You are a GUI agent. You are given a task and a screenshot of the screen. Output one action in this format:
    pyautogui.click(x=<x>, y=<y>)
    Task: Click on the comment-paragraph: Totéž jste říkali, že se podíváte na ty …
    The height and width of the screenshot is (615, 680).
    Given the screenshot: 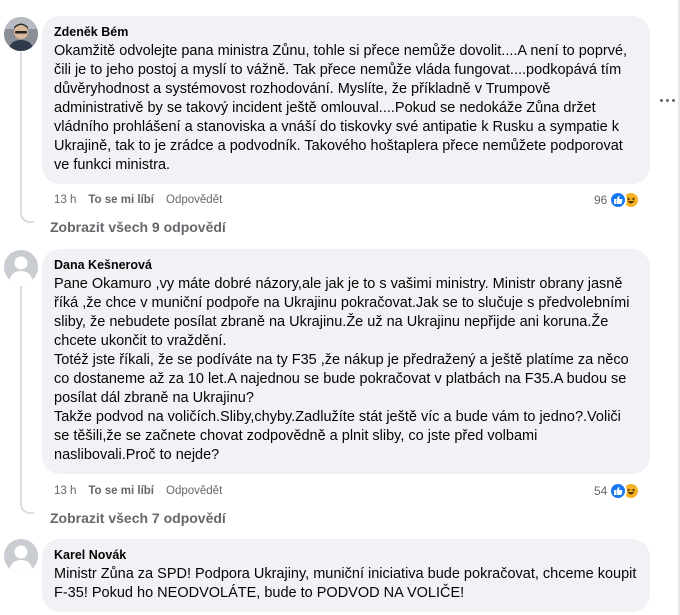 What is the action you would take?
    pyautogui.click(x=341, y=379)
    